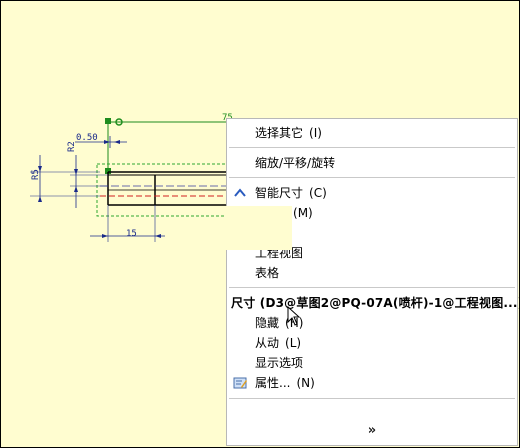 This screenshot has width=520, height=448. What do you see at coordinates (372, 383) in the screenshot?
I see `menu-item-properties: 属性... (N)` at bounding box center [372, 383].